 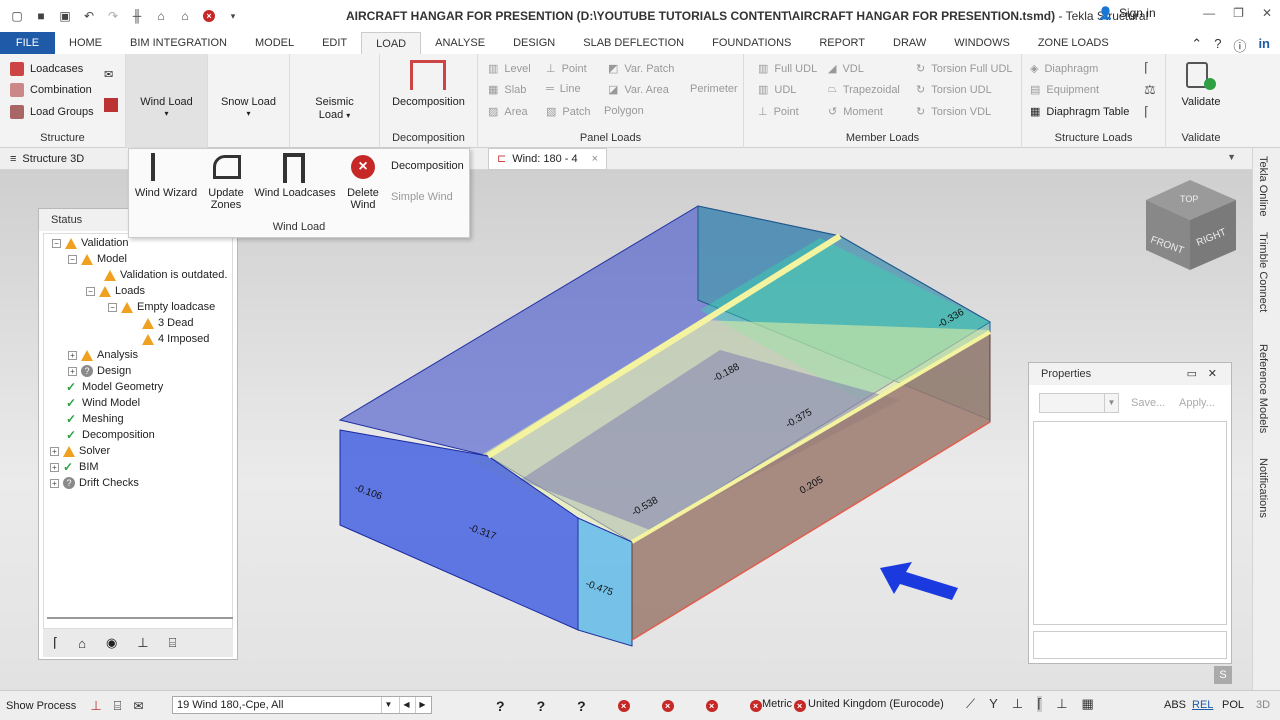 I want to click on tree-row-meshing: ✓ Meshing, so click(x=95, y=419).